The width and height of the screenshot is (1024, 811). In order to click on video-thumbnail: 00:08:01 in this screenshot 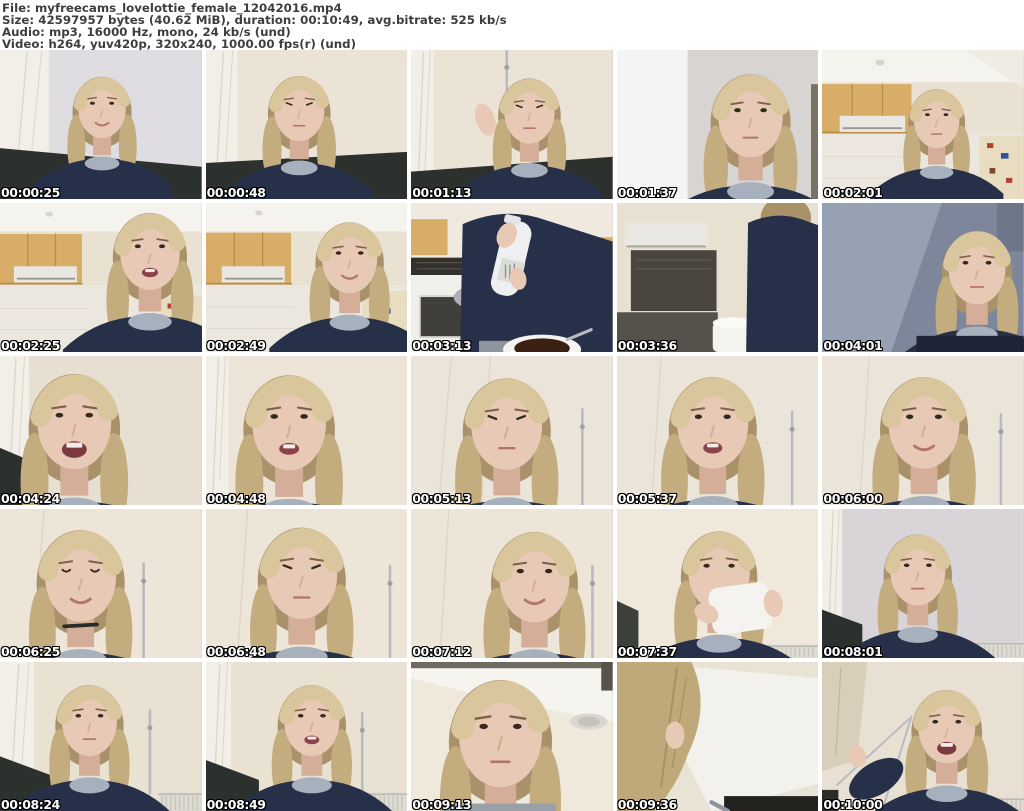, I will do `click(923, 583)`.